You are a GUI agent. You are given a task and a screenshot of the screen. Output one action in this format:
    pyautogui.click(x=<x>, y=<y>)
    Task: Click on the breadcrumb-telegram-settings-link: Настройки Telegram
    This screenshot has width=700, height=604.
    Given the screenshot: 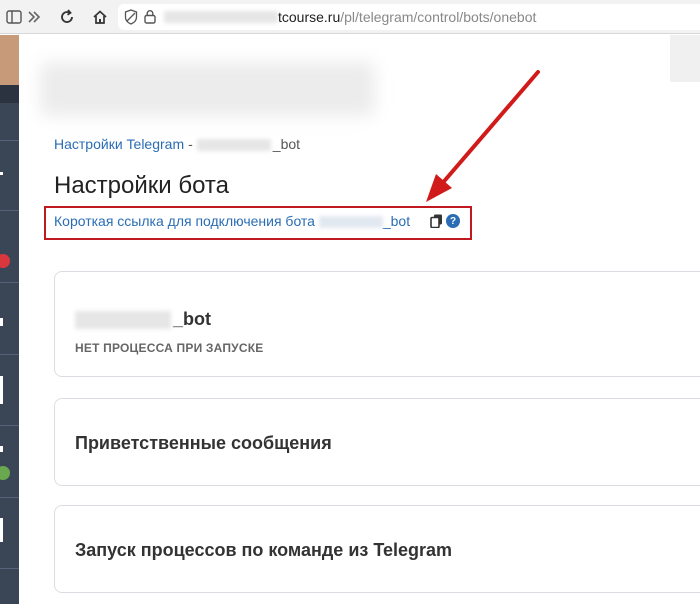 What is the action you would take?
    pyautogui.click(x=119, y=144)
    